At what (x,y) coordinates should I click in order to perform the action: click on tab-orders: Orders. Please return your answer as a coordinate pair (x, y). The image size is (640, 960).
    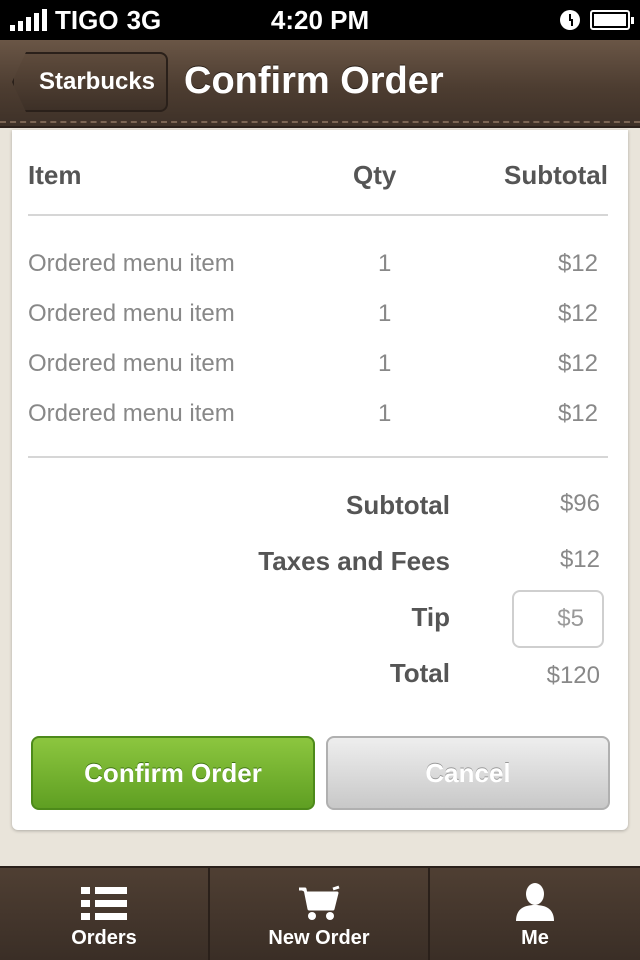
    Looking at the image, I should click on (105, 914).